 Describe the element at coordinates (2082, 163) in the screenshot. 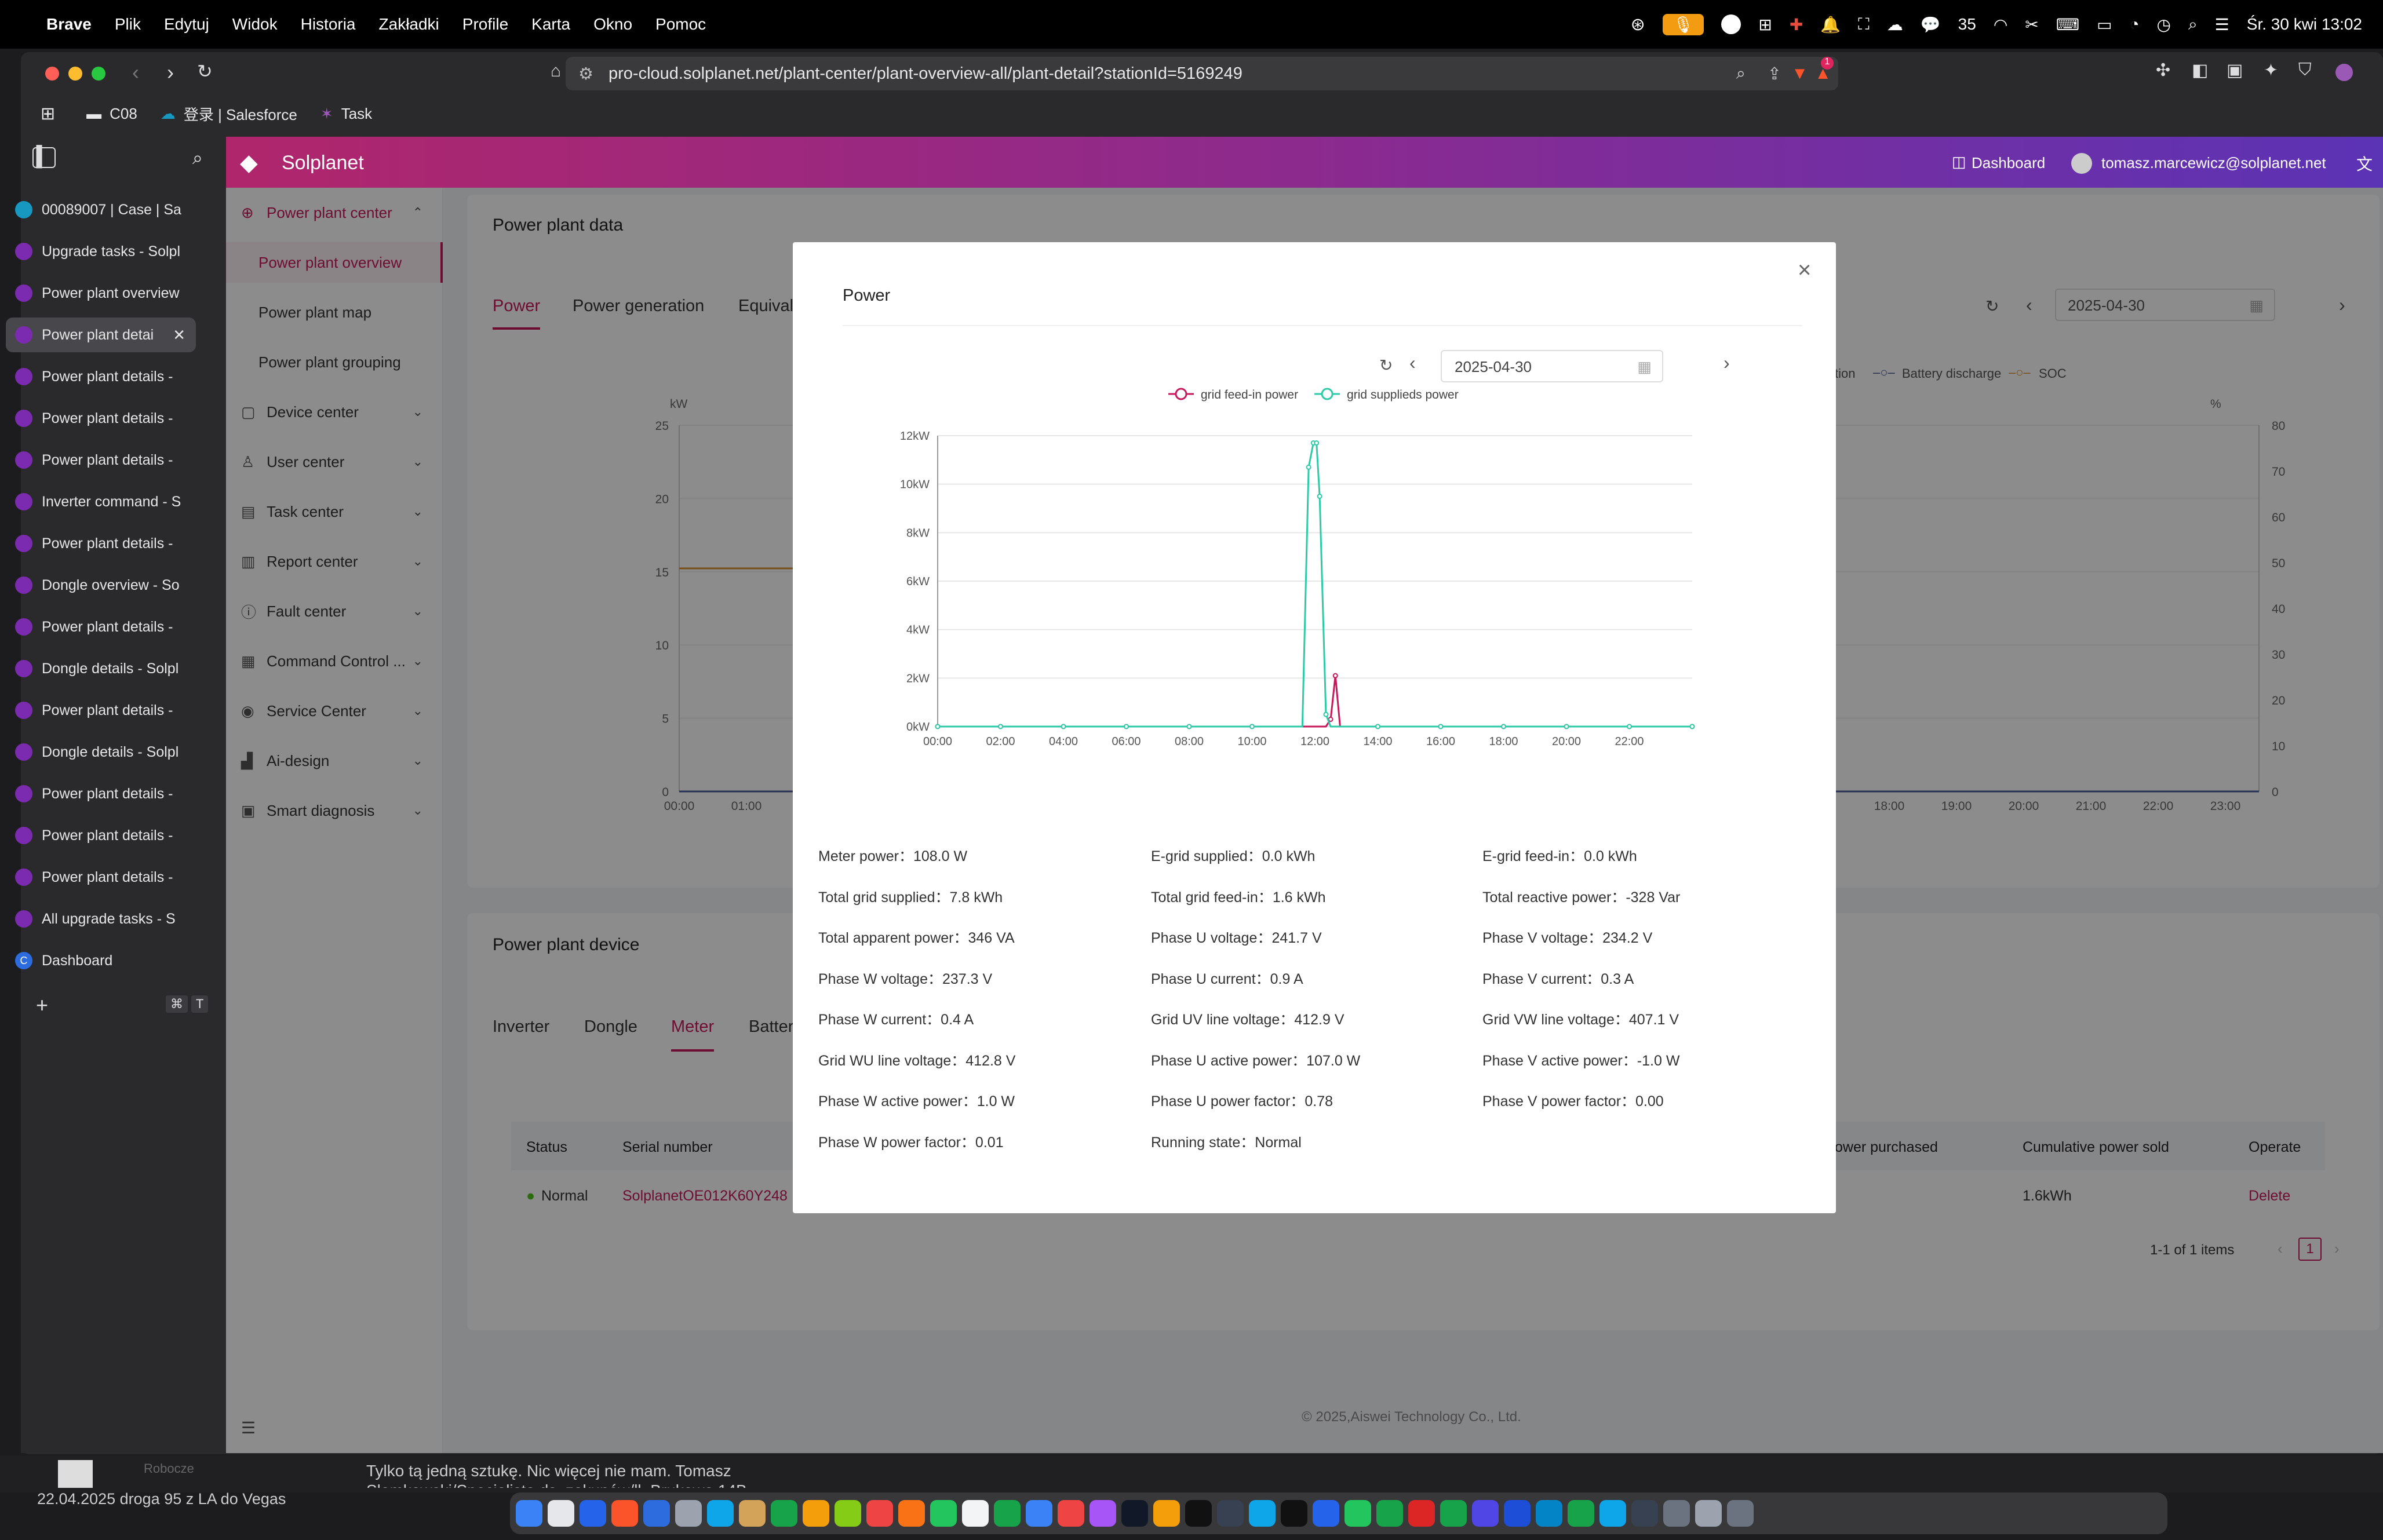

I see `user-avatar` at that location.